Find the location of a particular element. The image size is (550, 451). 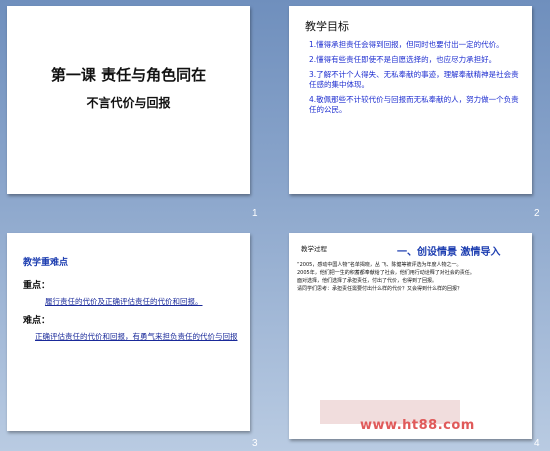

body-paragraph: 2005年，他们把一生的积蓄都奉献给了社会，他们用行动诠释了对社会的责任。 is located at coordinates (386, 273).